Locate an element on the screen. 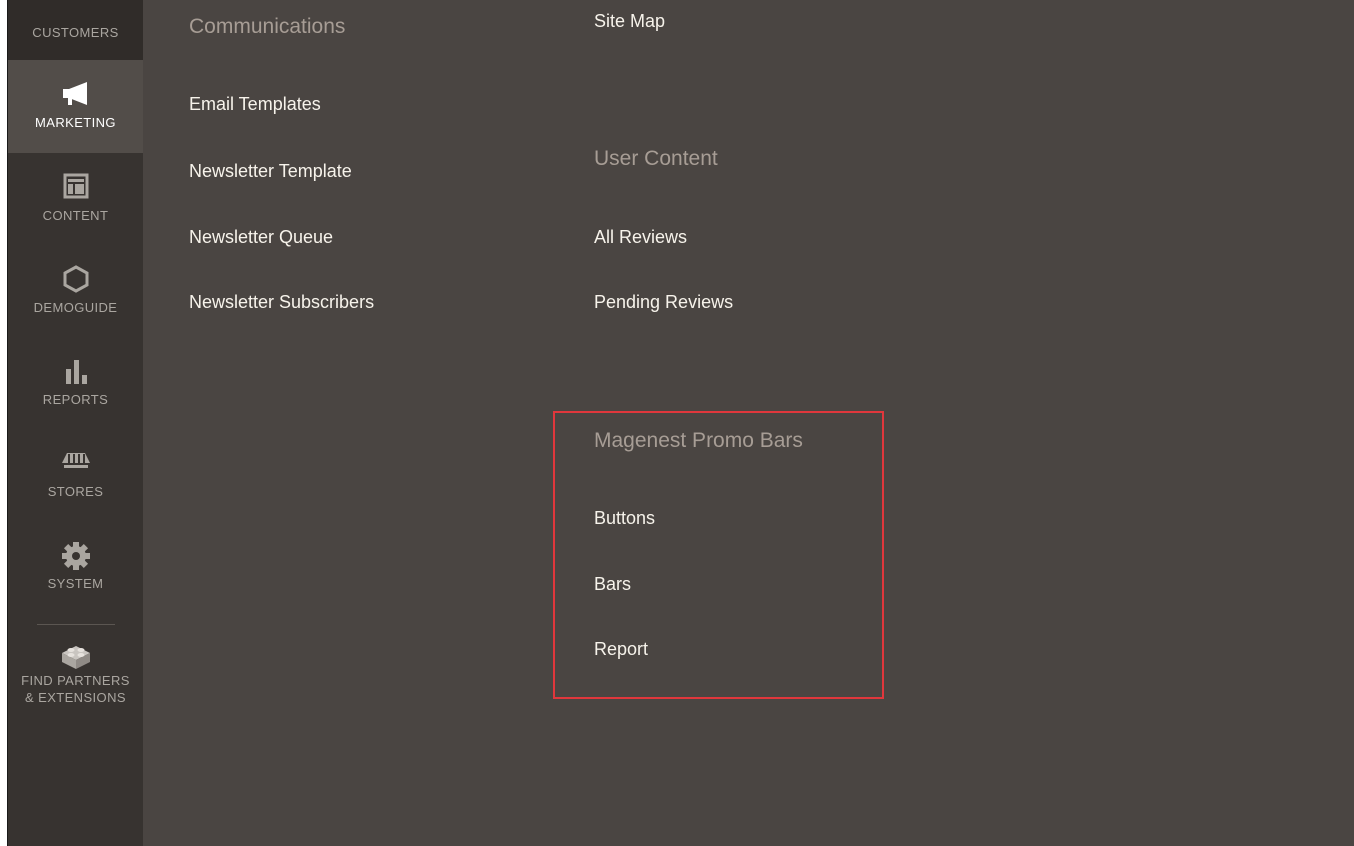 The image size is (1354, 846). sidebar-item-label: CUSTOMERS is located at coordinates (75, 32).